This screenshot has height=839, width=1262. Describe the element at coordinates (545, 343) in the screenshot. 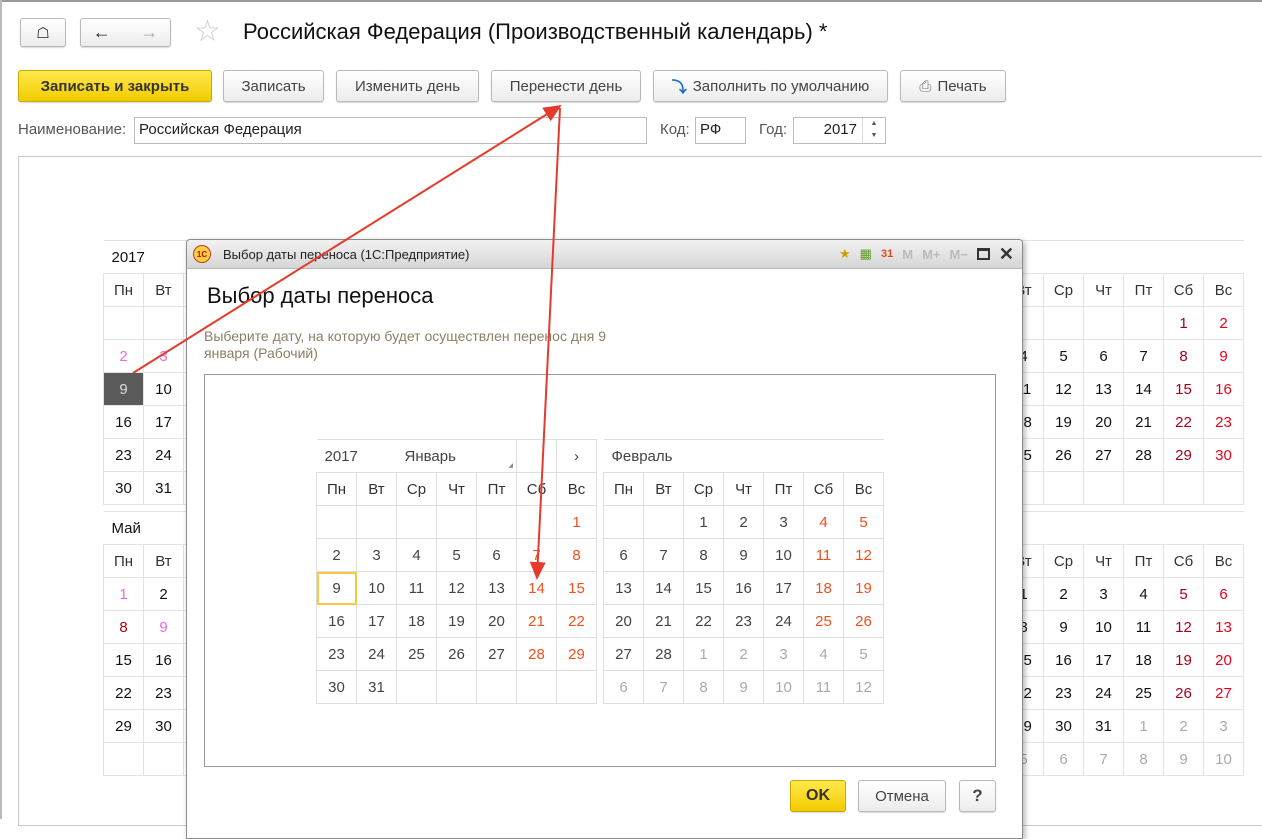

I see `arrow-to-target-date` at that location.